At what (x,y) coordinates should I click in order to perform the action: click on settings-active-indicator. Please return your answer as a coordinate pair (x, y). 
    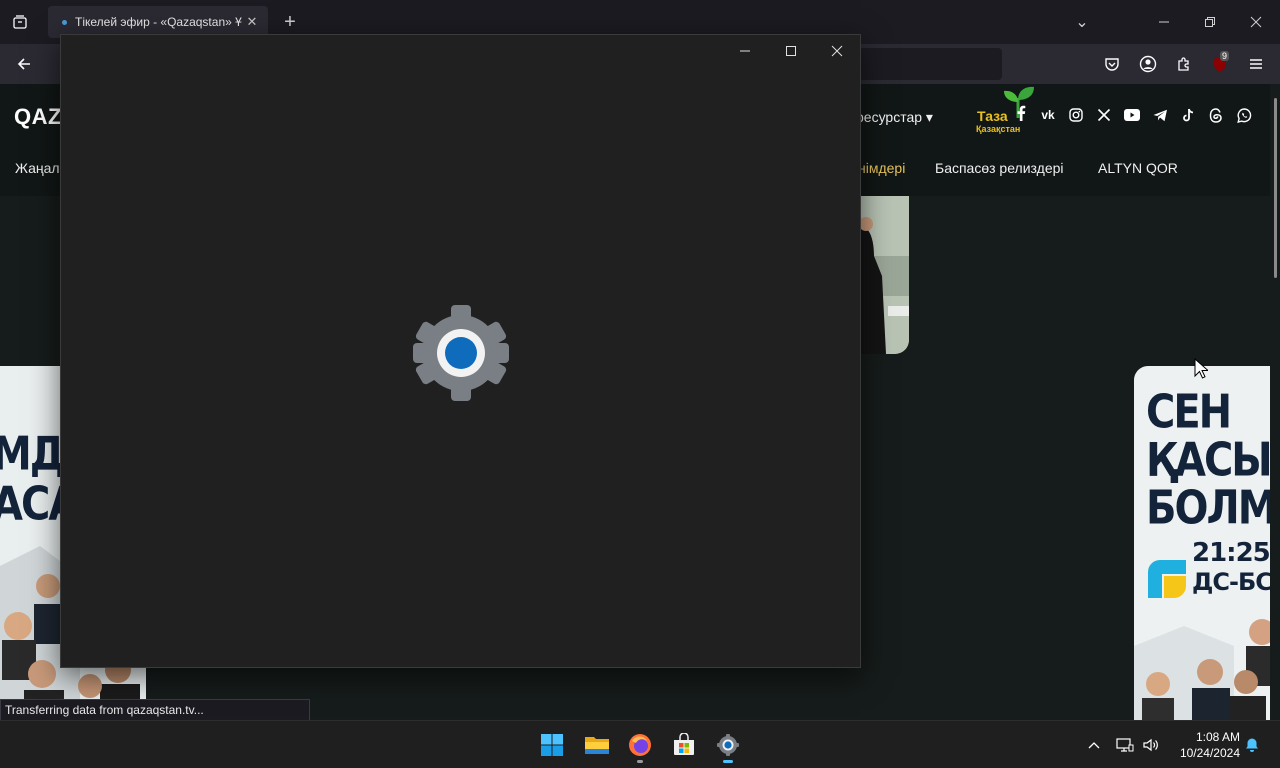
    Looking at the image, I should click on (728, 761).